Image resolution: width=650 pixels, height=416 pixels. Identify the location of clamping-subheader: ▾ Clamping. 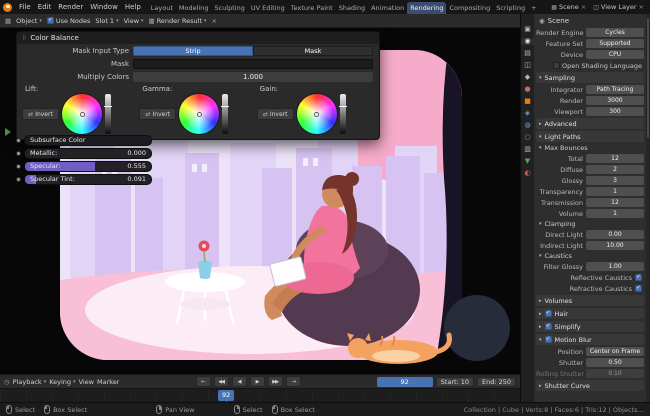
(590, 224).